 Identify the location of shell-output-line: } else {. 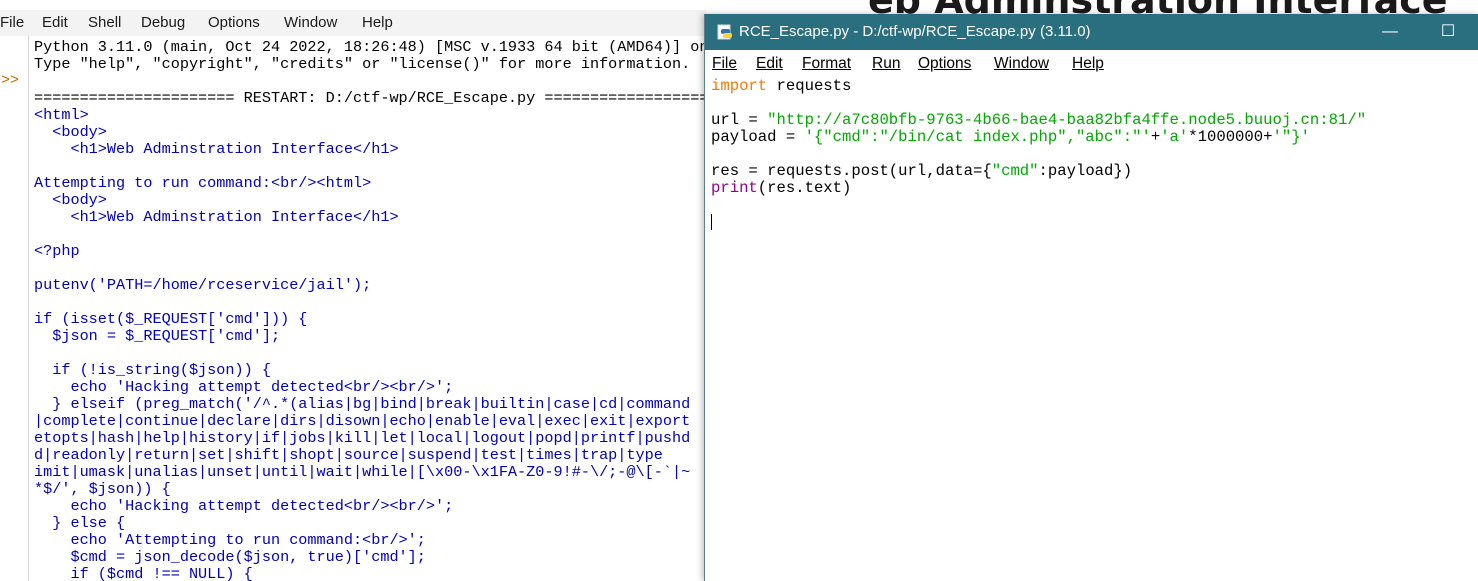
(80, 523).